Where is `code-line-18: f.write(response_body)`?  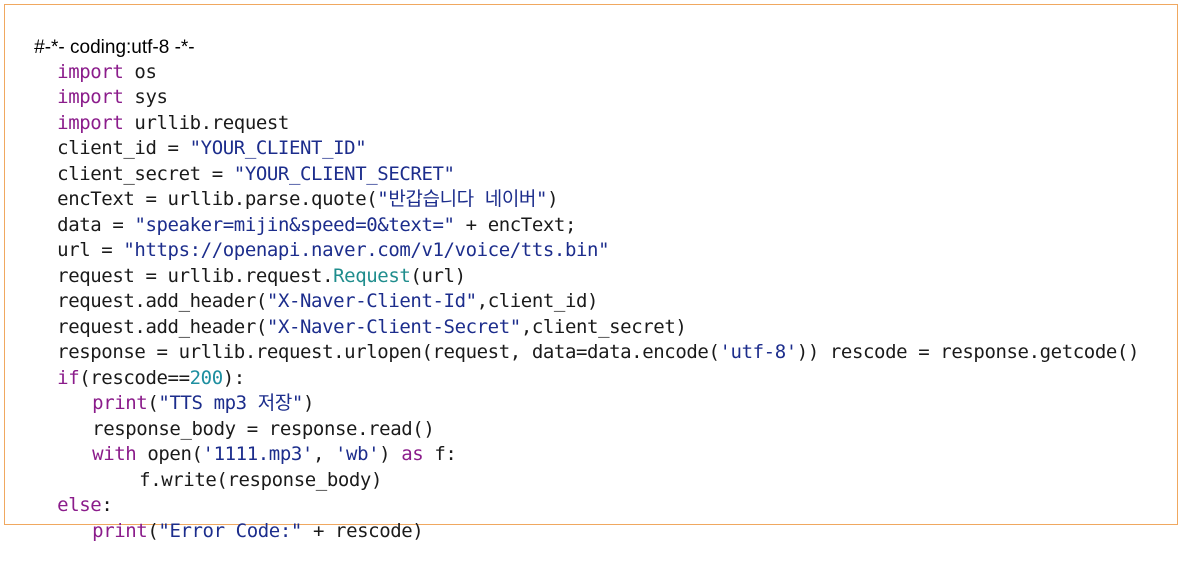 code-line-18: f.write(response_body) is located at coordinates (238, 467).